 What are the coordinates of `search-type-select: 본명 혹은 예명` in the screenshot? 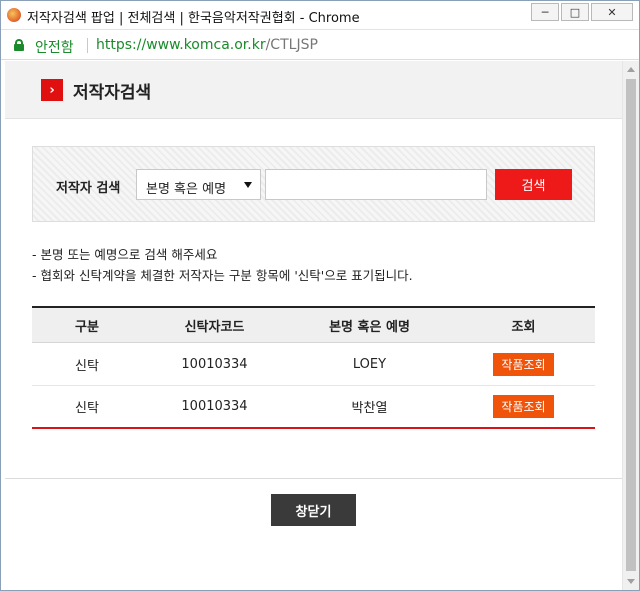 It's located at (198, 184).